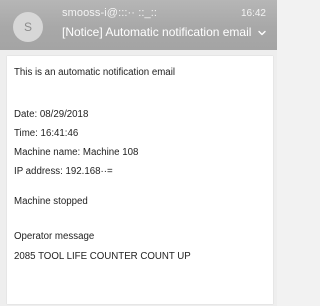 The image size is (320, 306). I want to click on chevron-down-icon, so click(262, 33).